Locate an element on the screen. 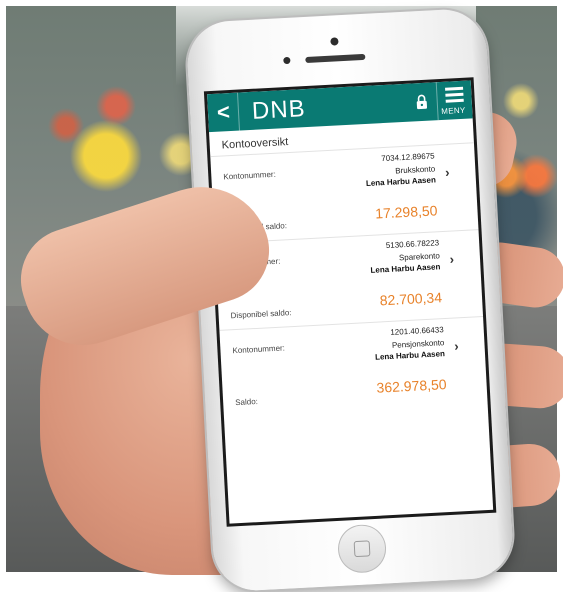 The height and width of the screenshot is (592, 563). menu-button: MENY is located at coordinates (454, 100).